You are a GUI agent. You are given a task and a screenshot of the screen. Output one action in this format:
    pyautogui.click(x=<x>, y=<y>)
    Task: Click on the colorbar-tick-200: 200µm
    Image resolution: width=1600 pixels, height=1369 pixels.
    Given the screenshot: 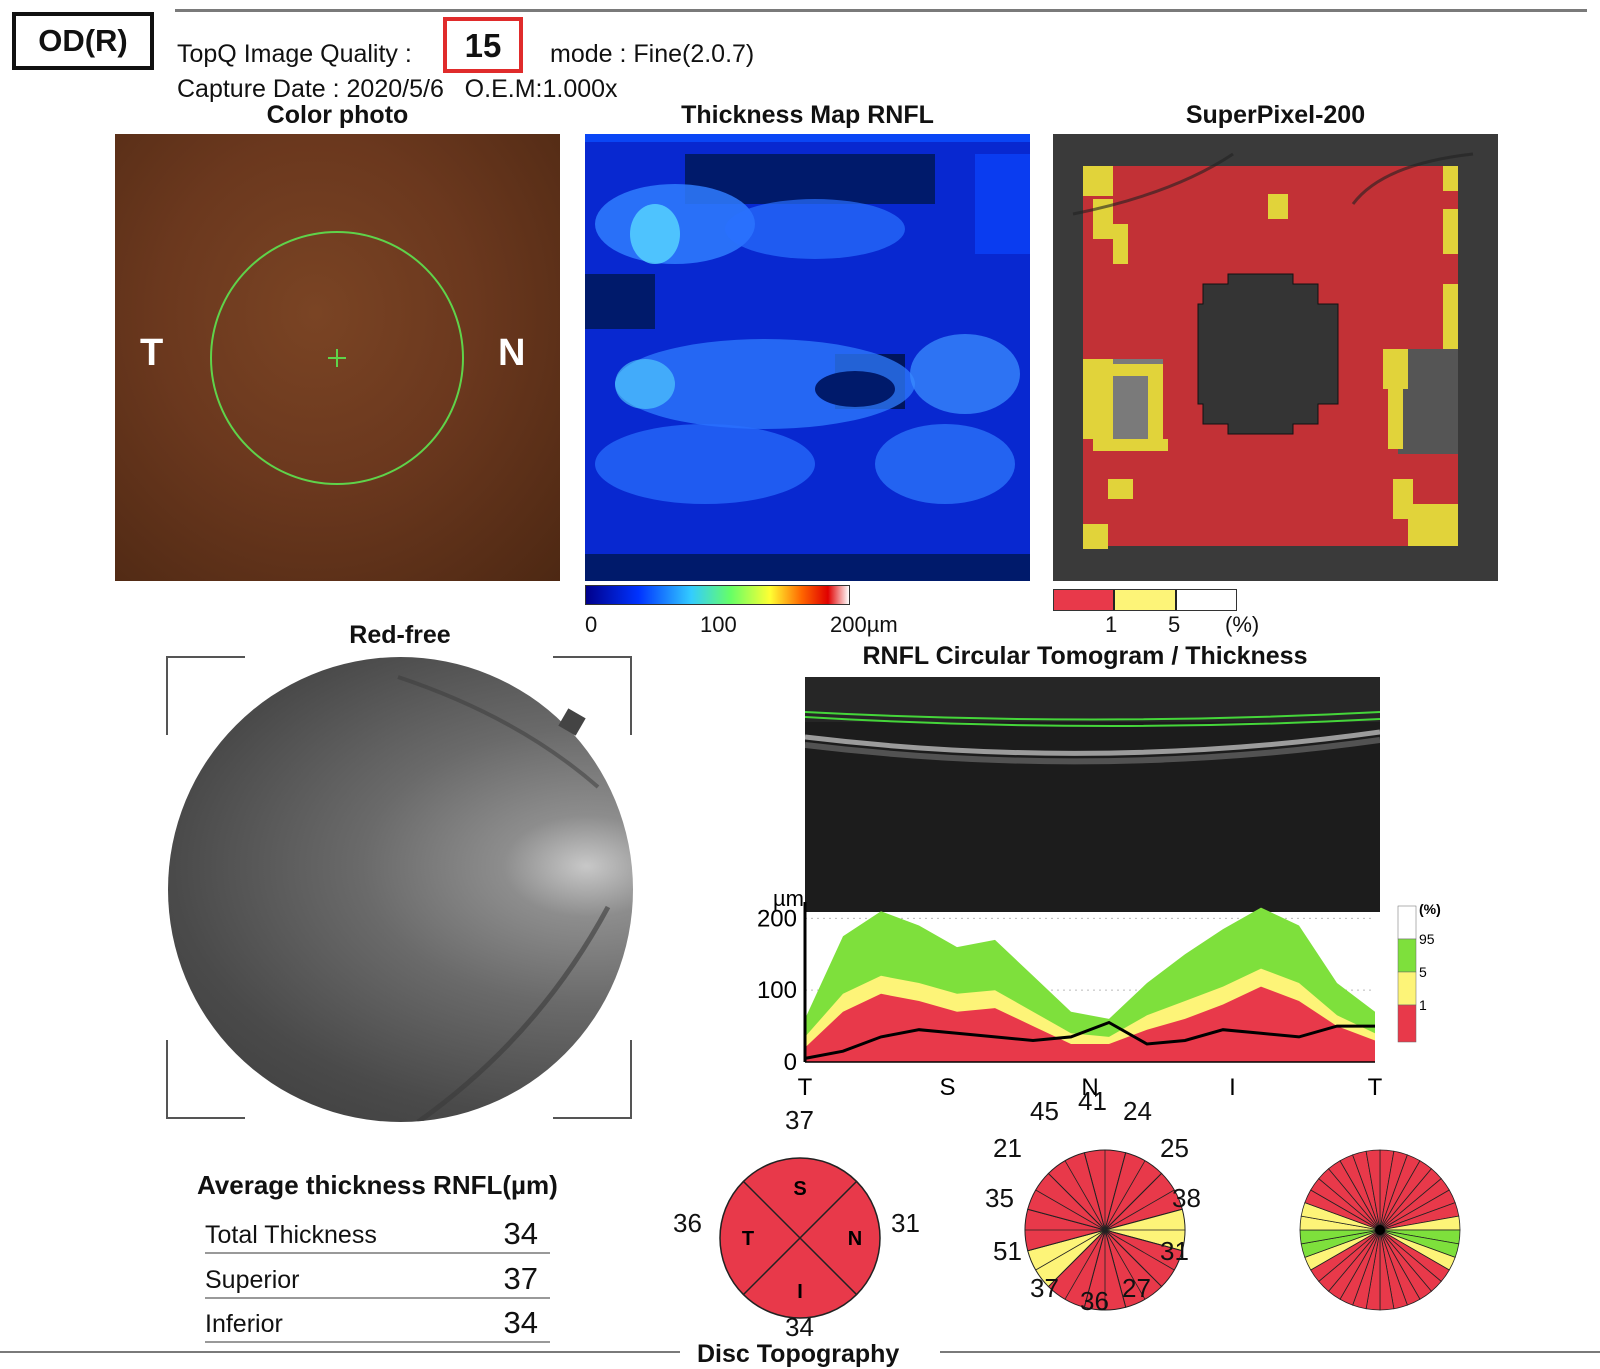 What is the action you would take?
    pyautogui.click(x=864, y=624)
    